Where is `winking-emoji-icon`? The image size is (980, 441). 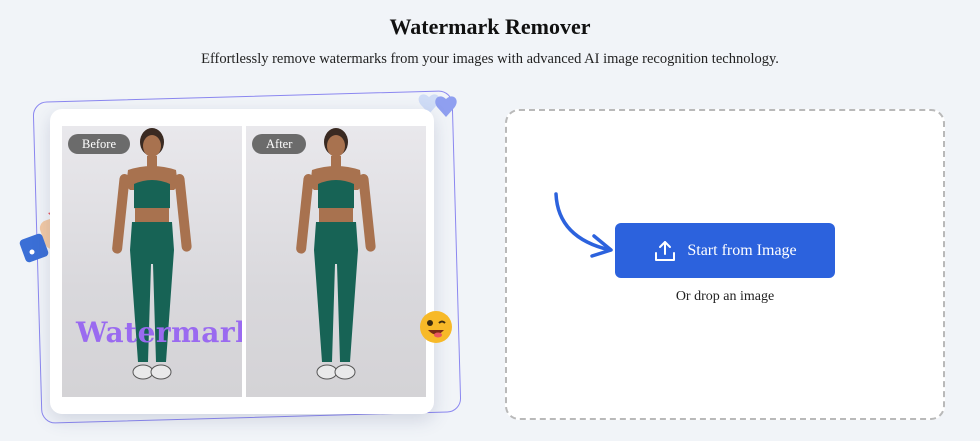
winking-emoji-icon is located at coordinates (436, 327).